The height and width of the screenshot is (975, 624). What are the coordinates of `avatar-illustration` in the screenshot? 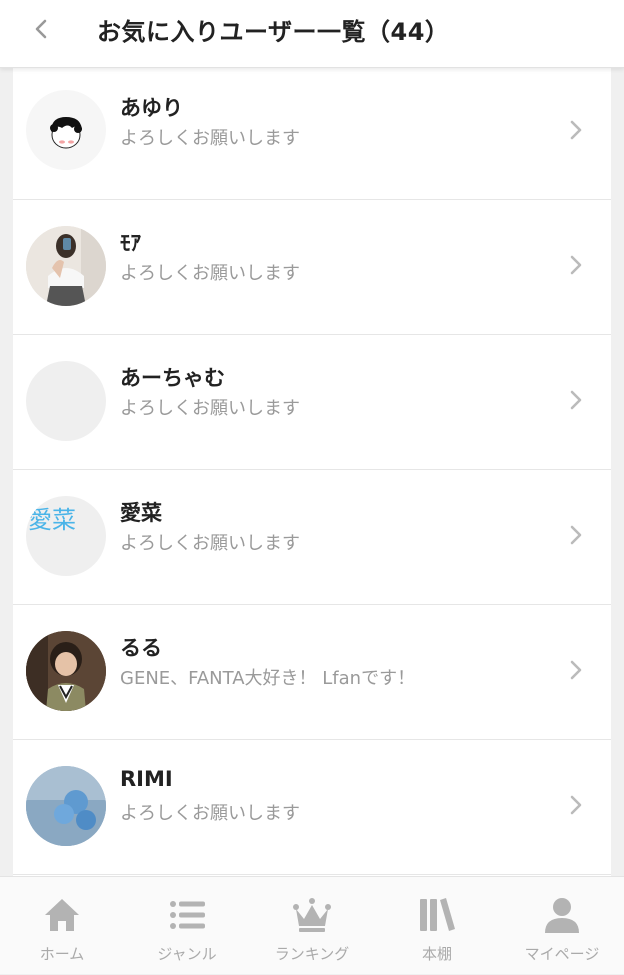 It's located at (66, 133).